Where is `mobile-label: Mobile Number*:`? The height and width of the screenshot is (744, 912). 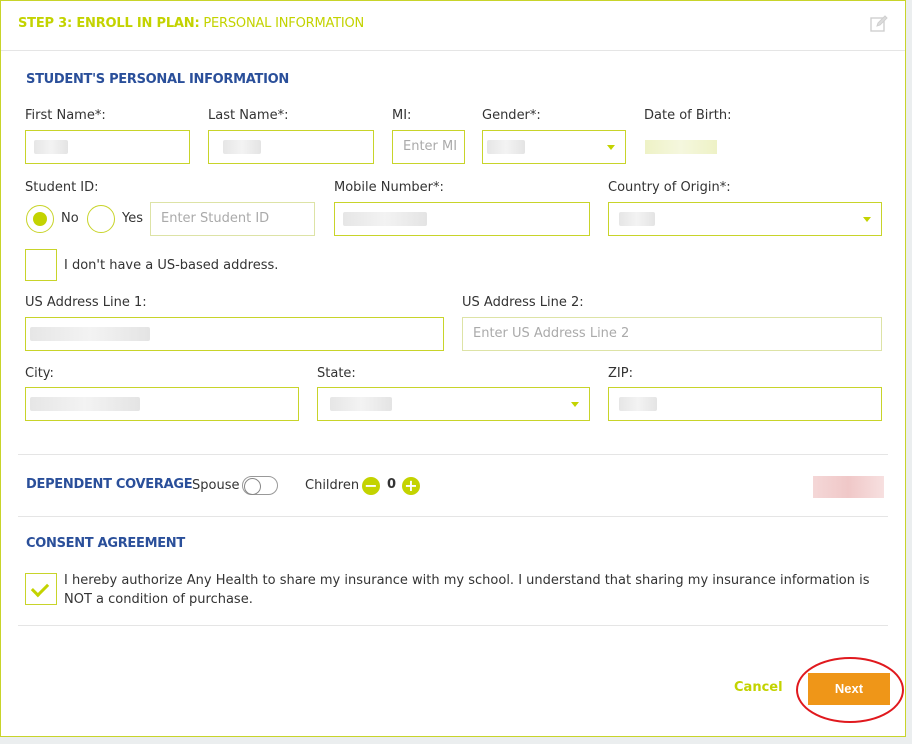
mobile-label: Mobile Number*: is located at coordinates (389, 187).